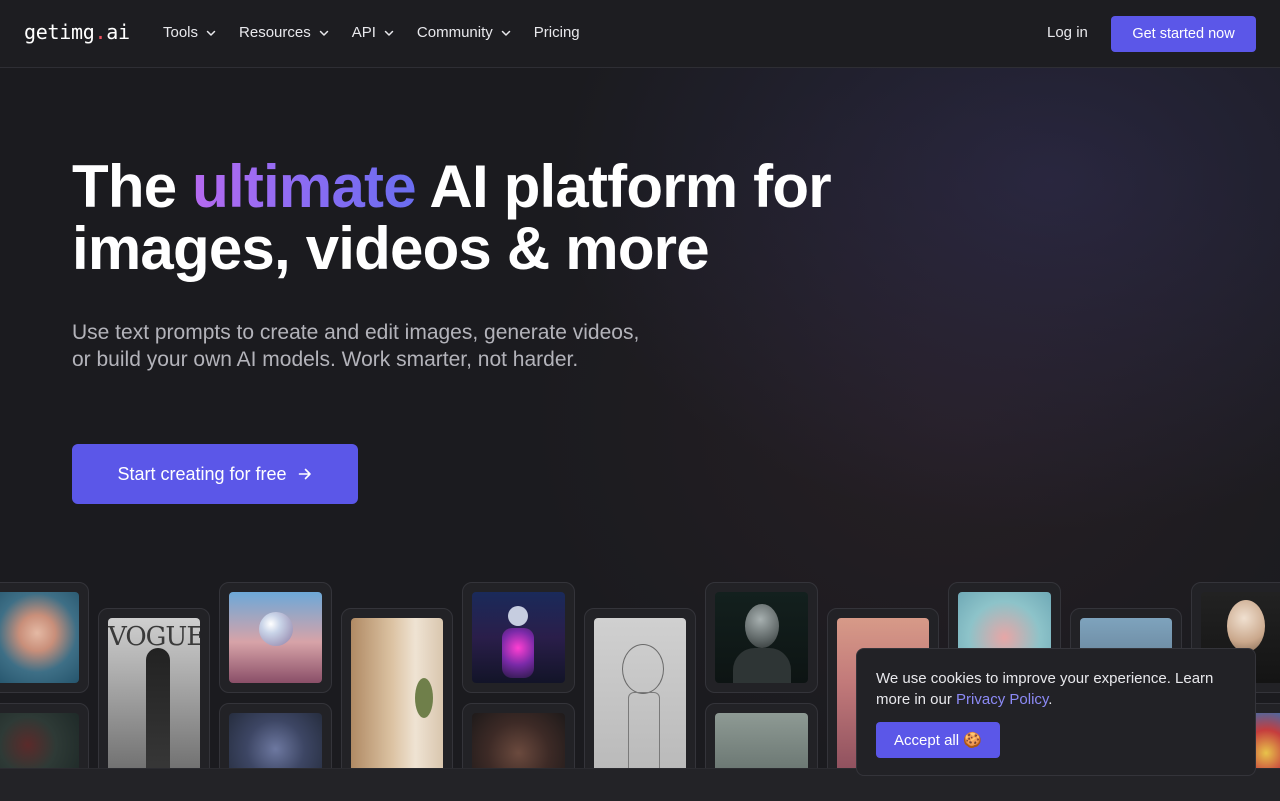 This screenshot has height=801, width=1280. What do you see at coordinates (1183, 34) in the screenshot?
I see `get-started-button: Get started now` at bounding box center [1183, 34].